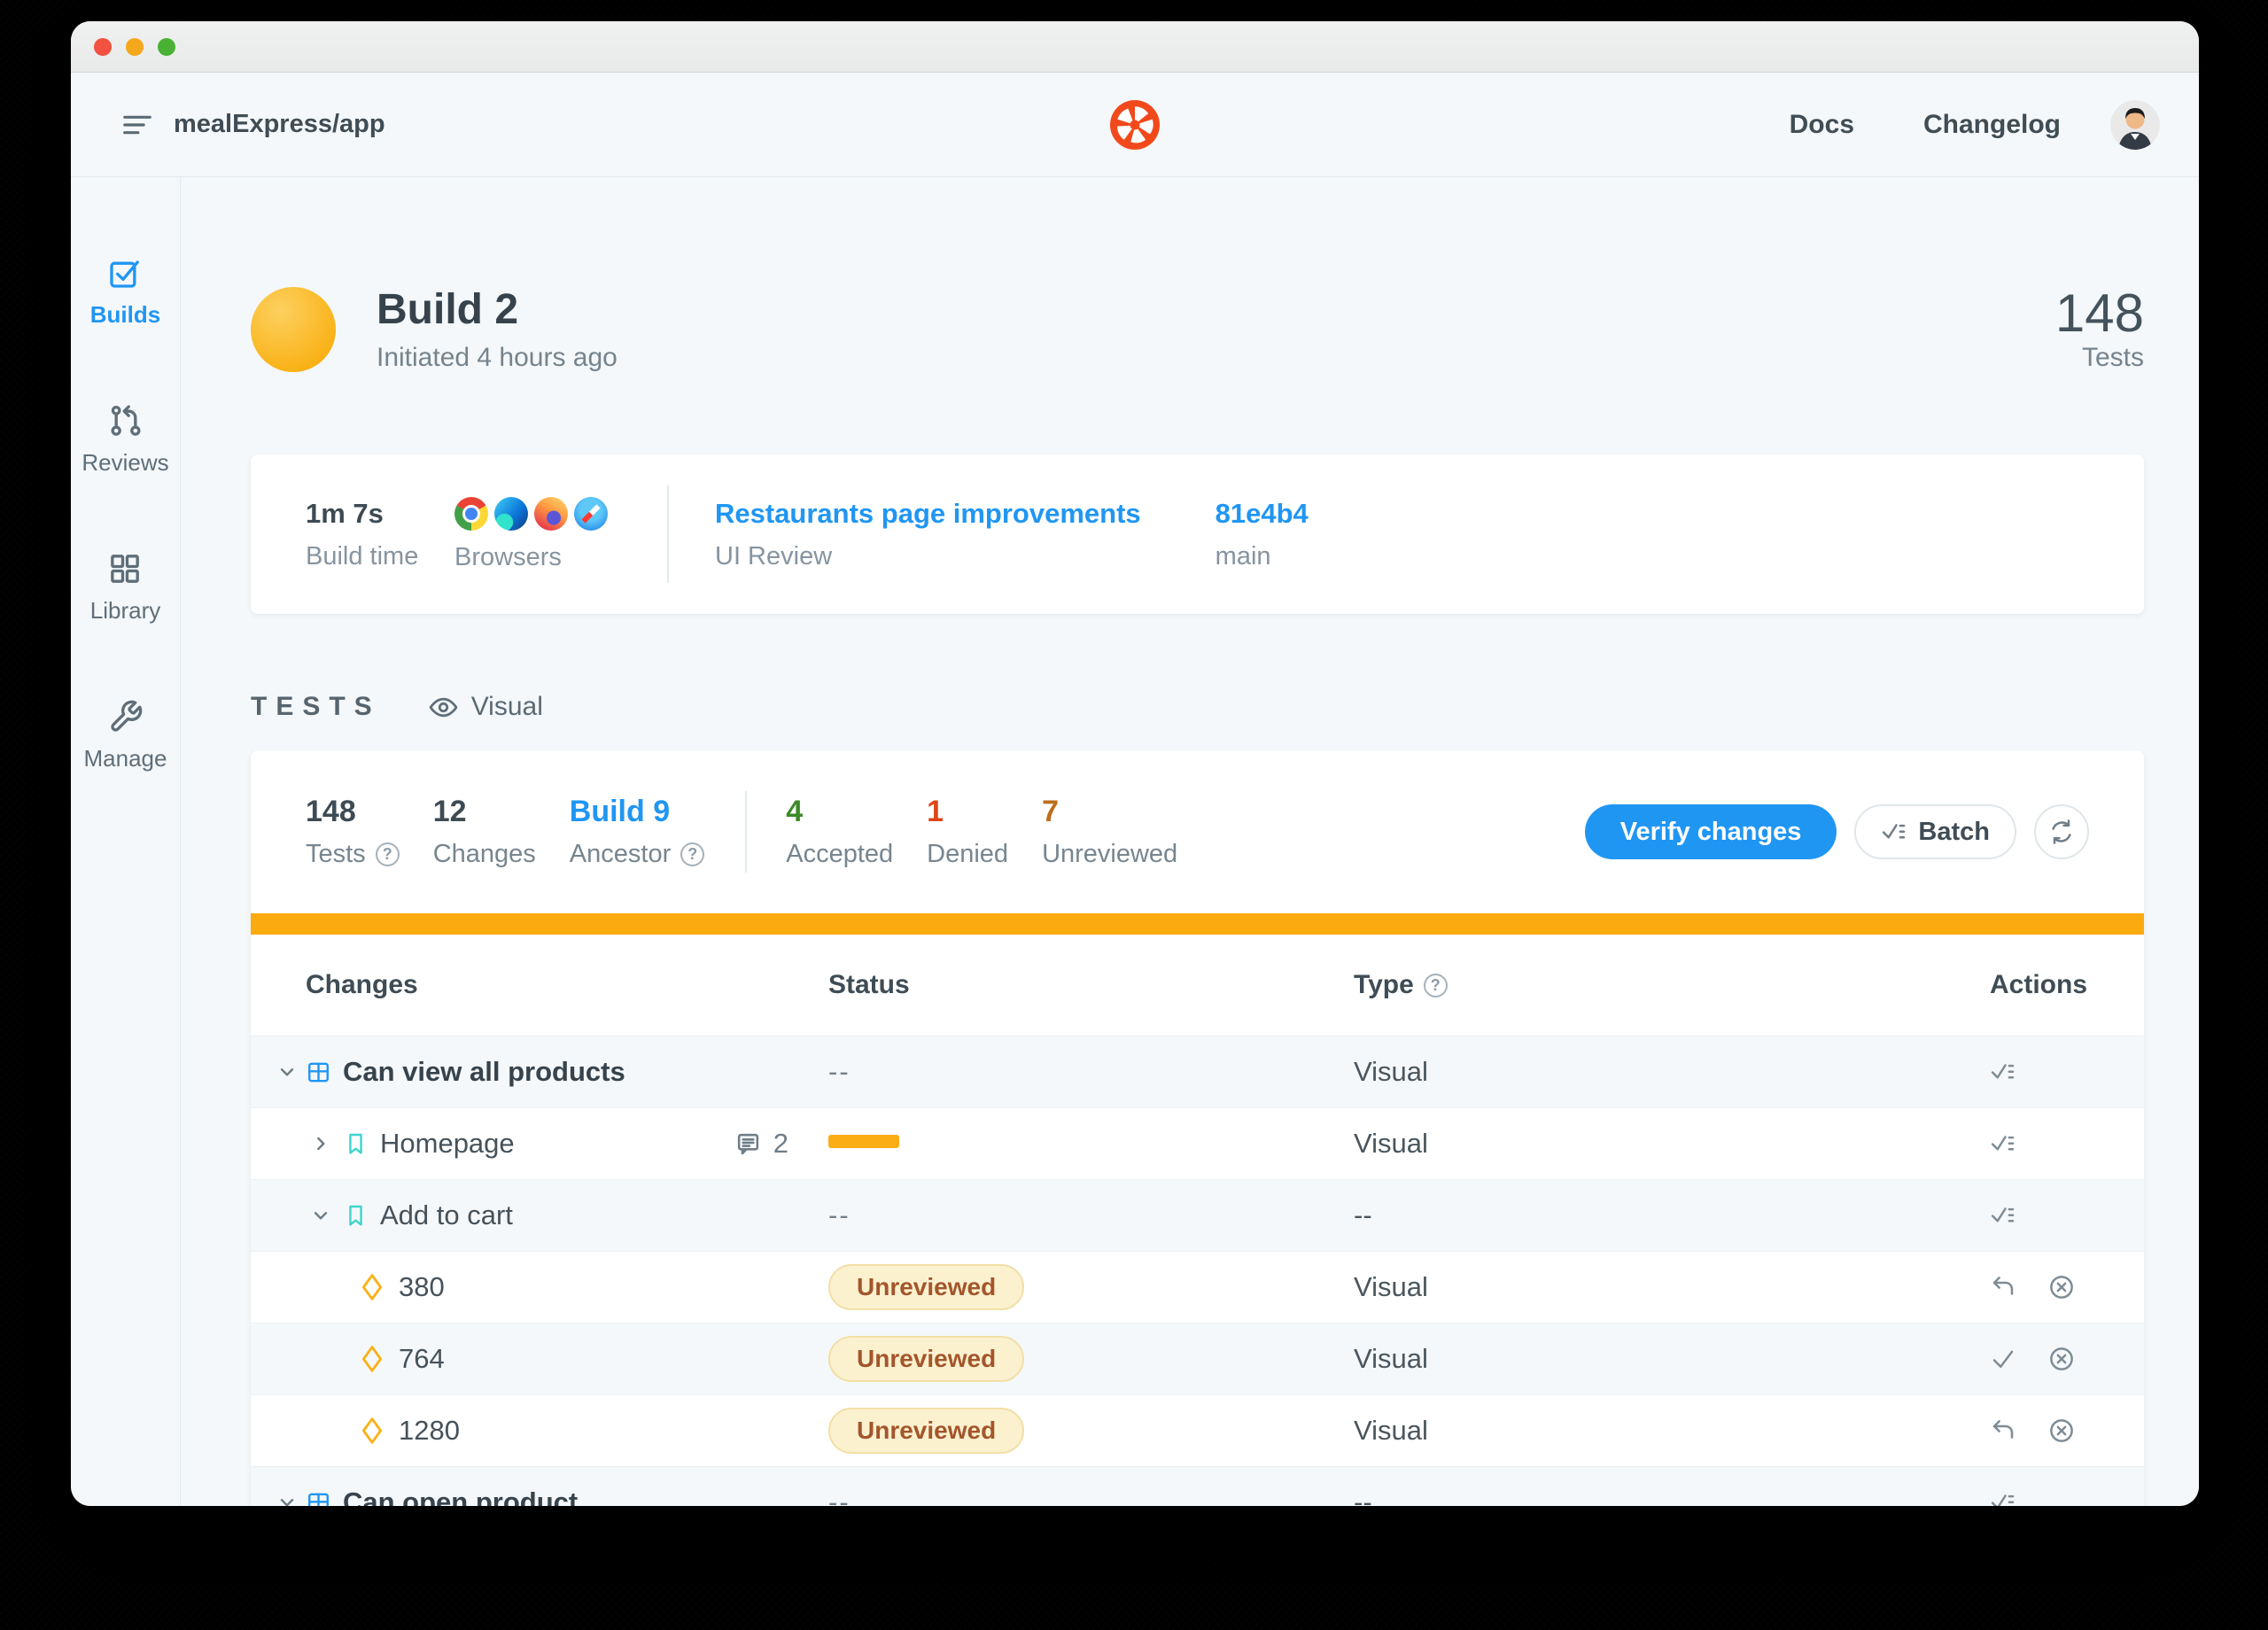  I want to click on comments-indicator: 2, so click(761, 1144).